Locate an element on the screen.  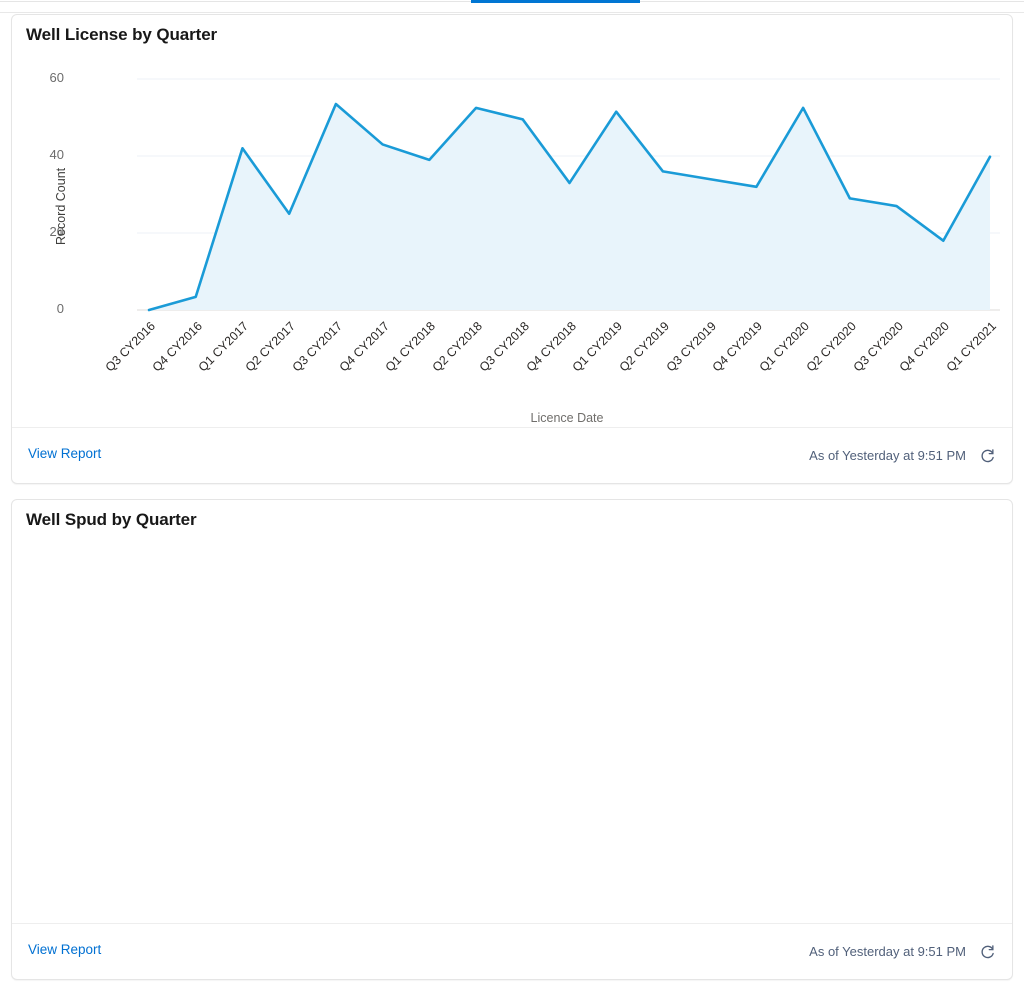
x-axis-tick-label: Q3 CY2016 is located at coordinates (130, 347).